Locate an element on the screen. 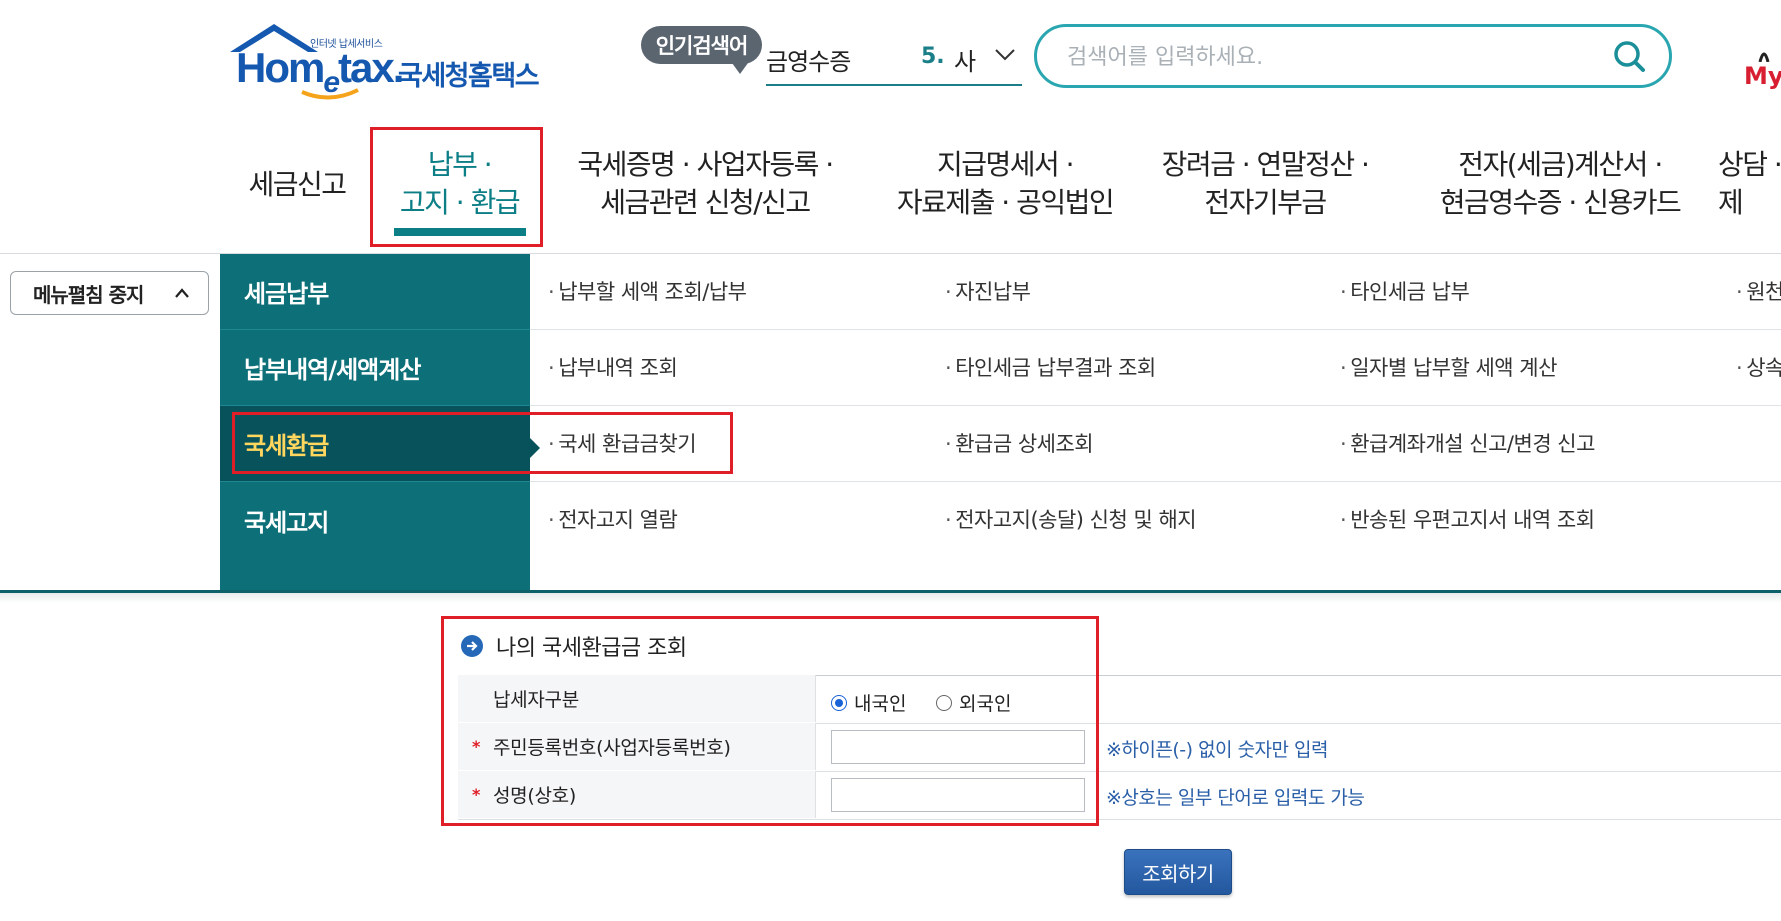  category-label: 납부내역/세액계산 is located at coordinates (332, 370).